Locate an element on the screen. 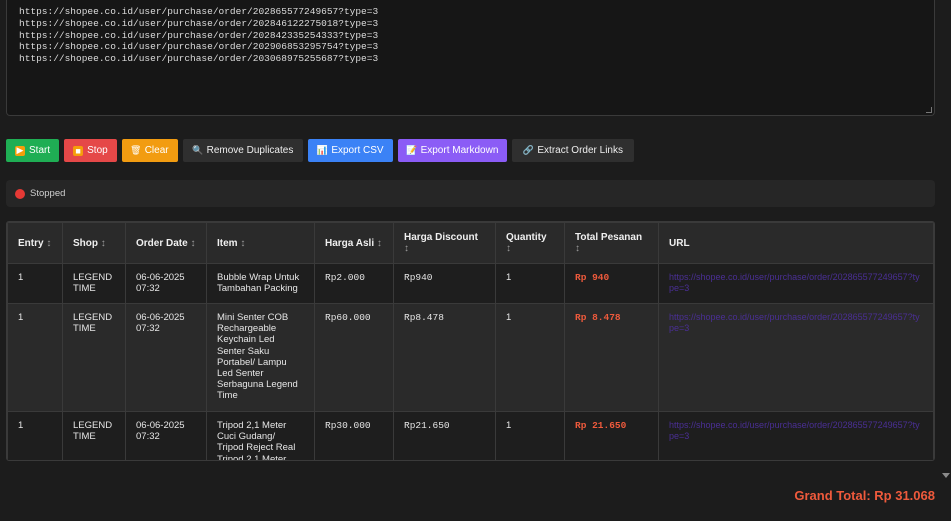 The image size is (951, 521). remove-duplicates-button: 🔍 Remove Duplicates is located at coordinates (243, 150).